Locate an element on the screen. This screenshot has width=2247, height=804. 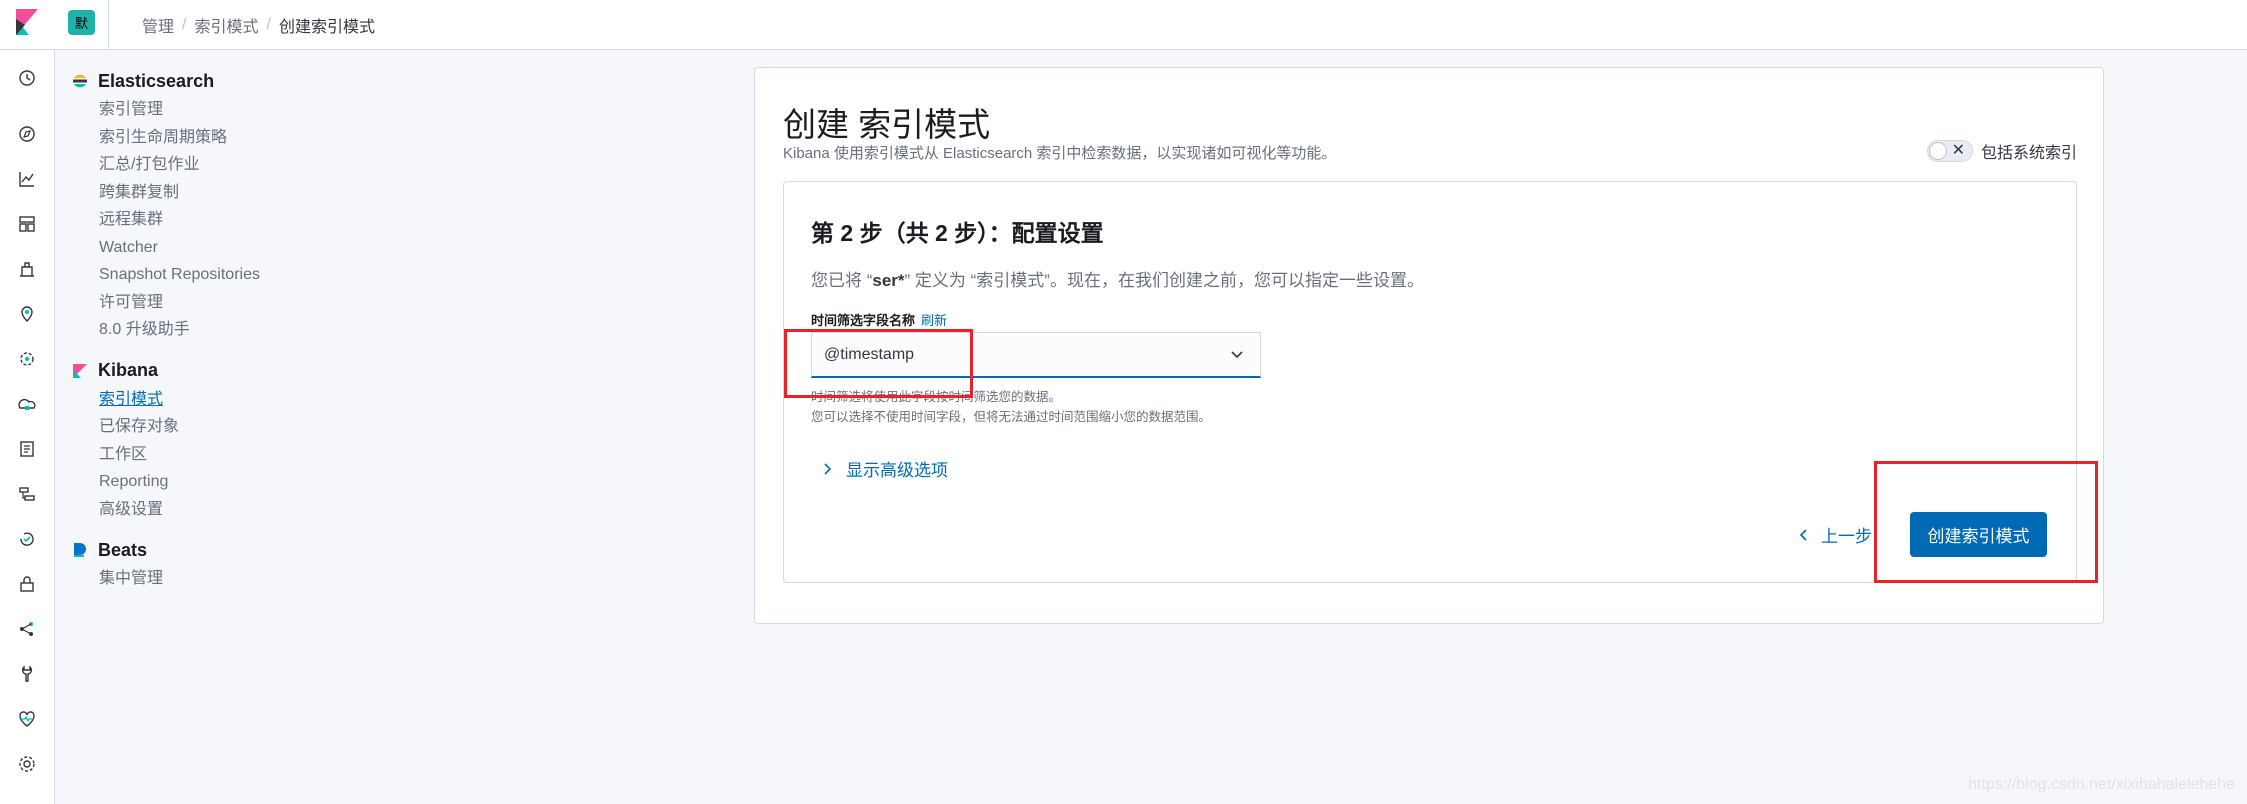
nav-item-saved-objects: 已保存对象 is located at coordinates (202, 427).